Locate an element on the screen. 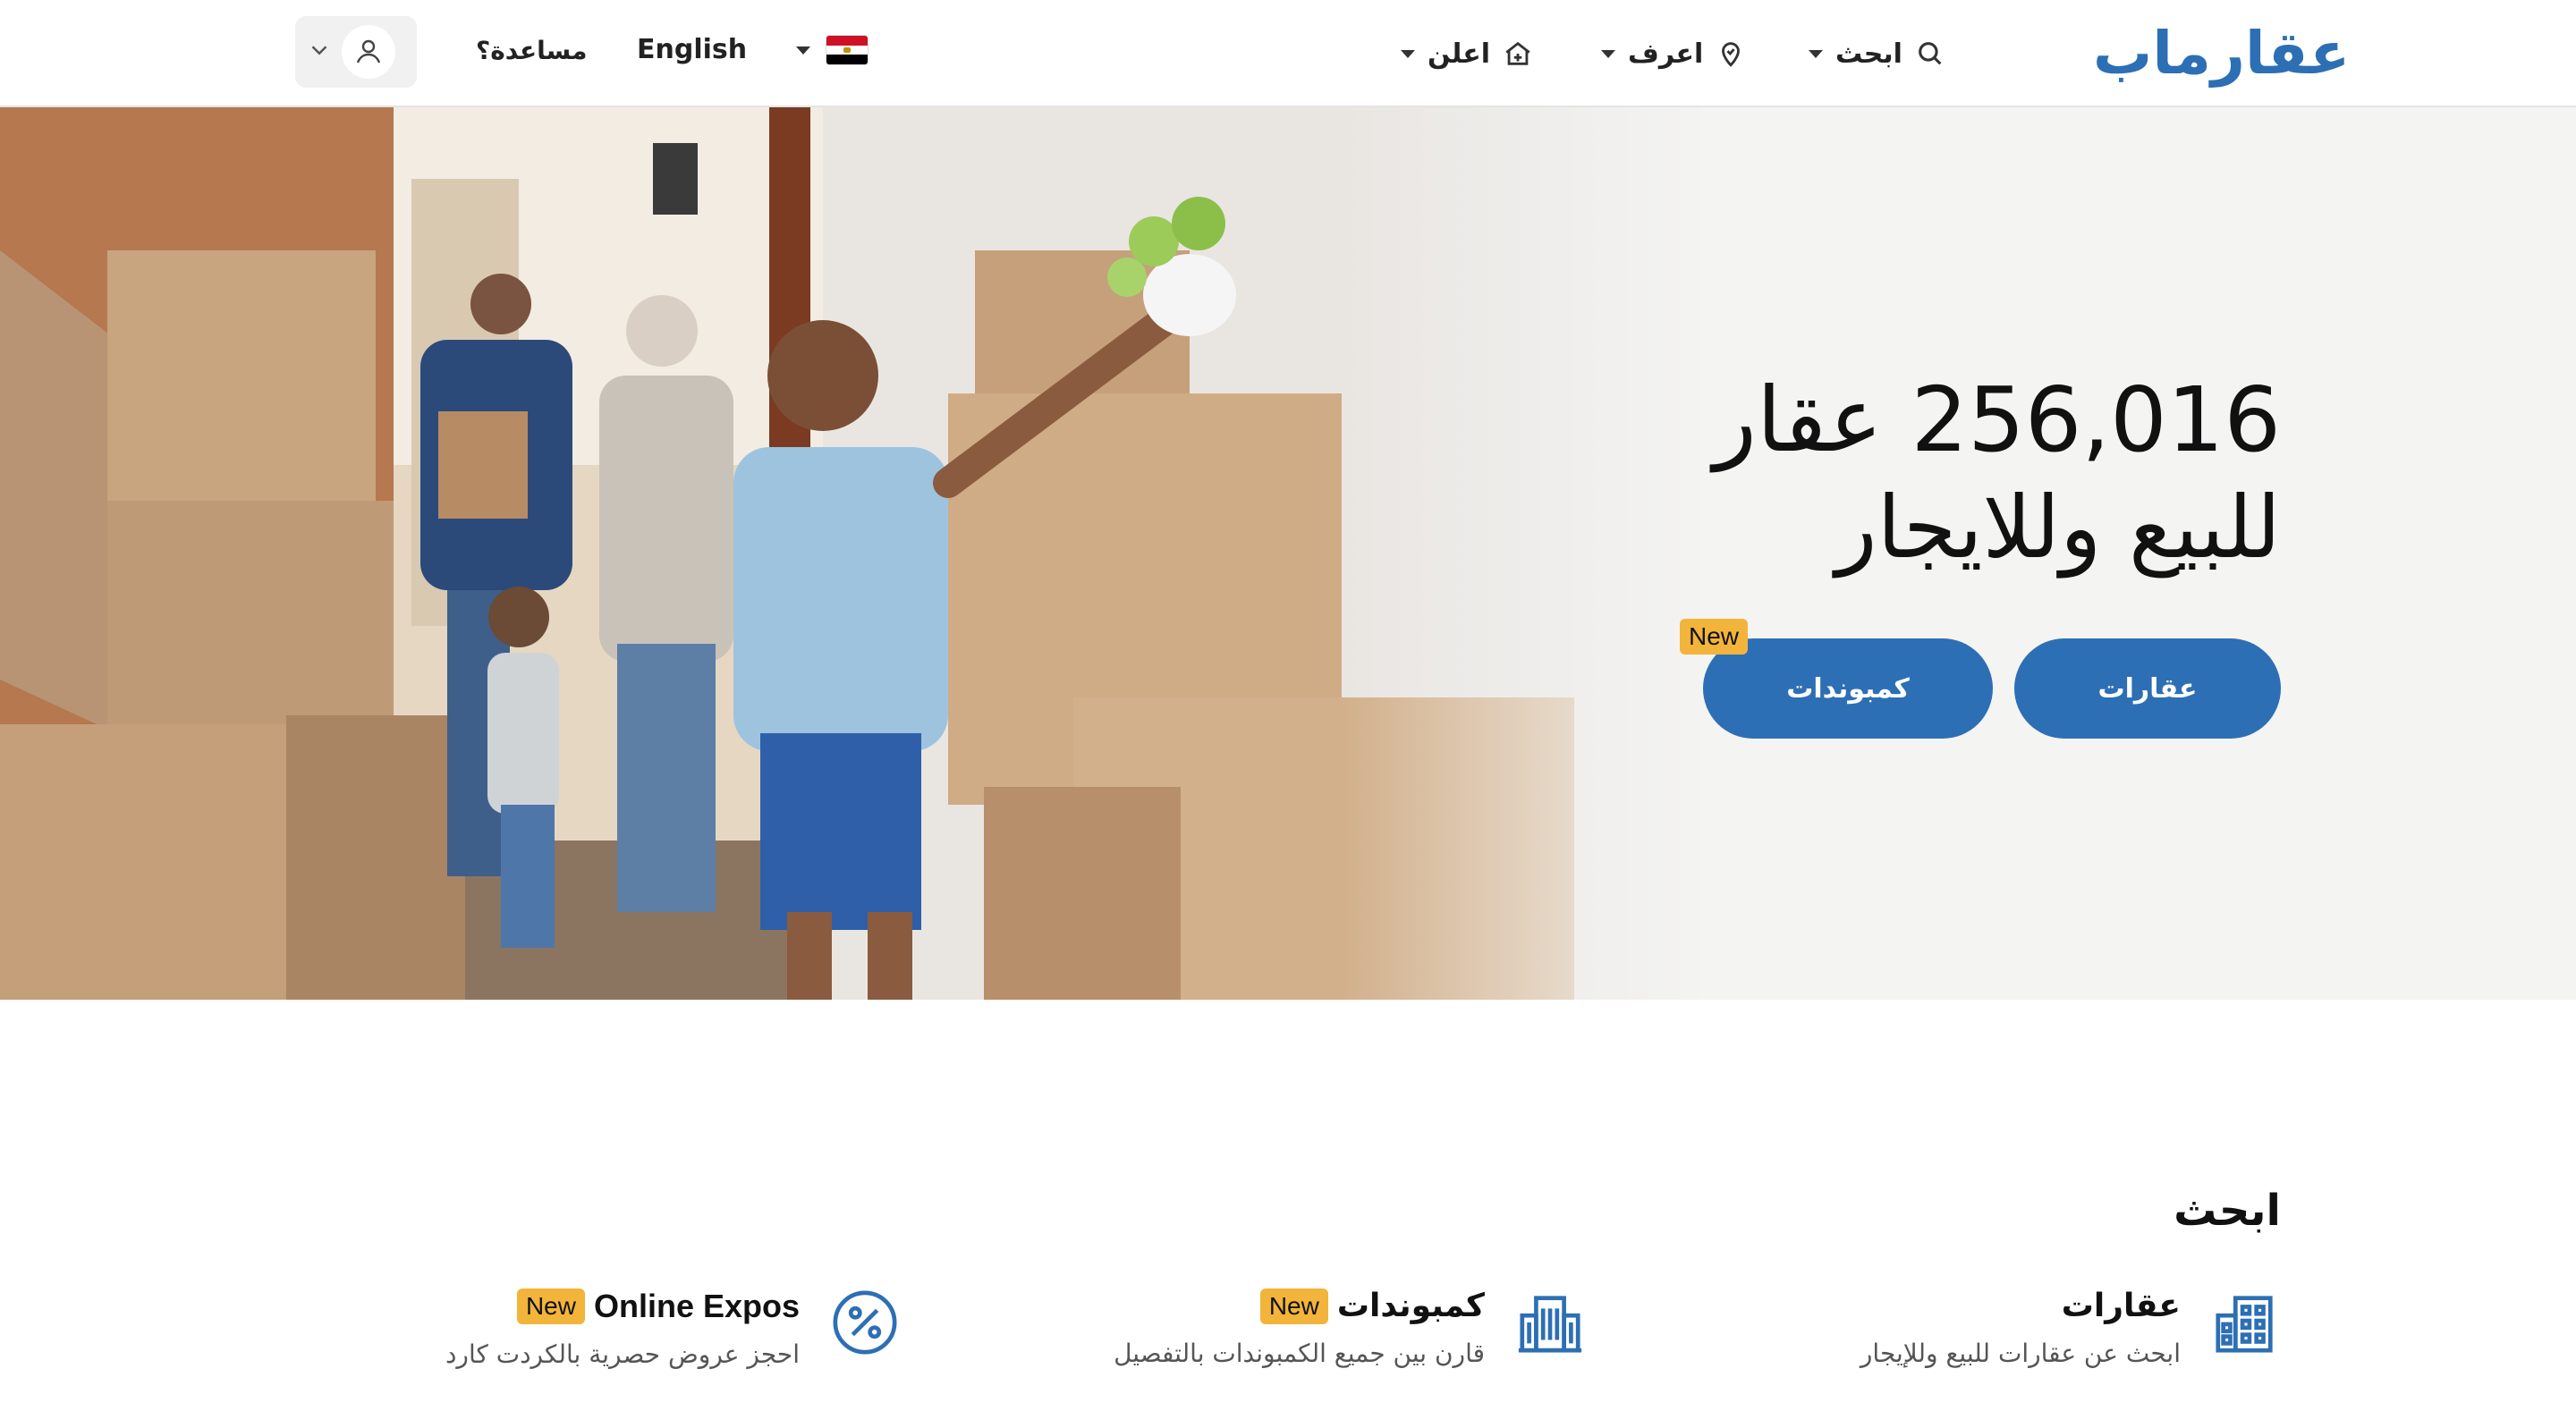 The width and height of the screenshot is (2576, 1411). nav-advertise-label: اعلن is located at coordinates (1459, 54).